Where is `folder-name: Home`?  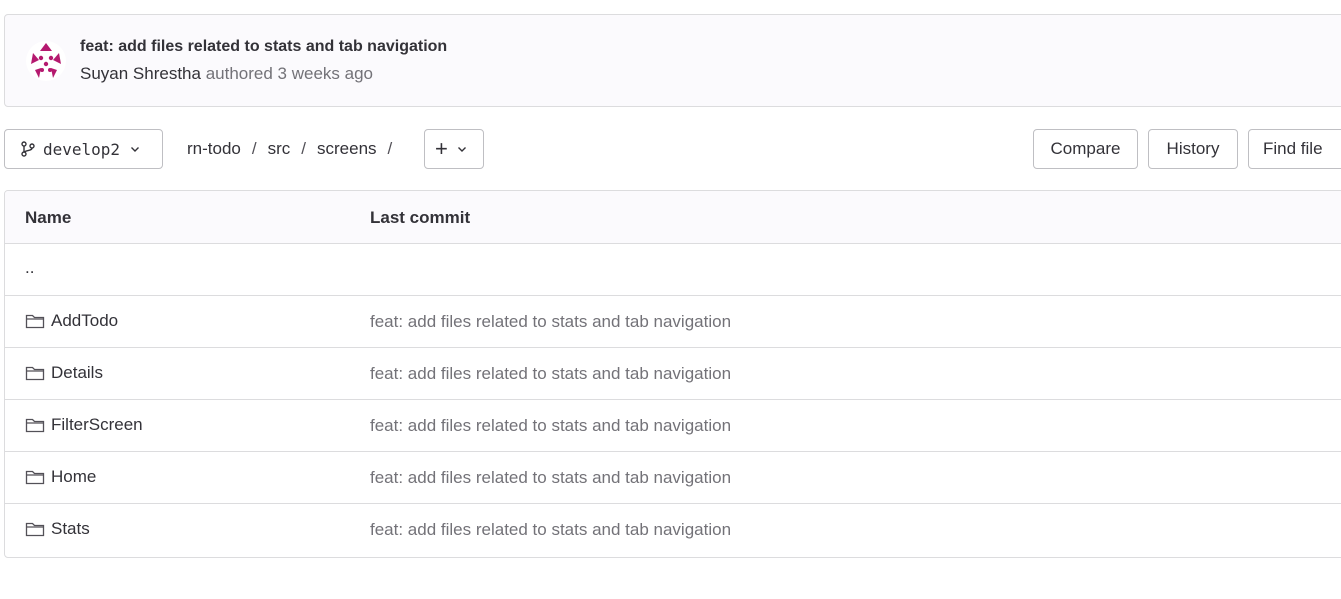 folder-name: Home is located at coordinates (74, 476).